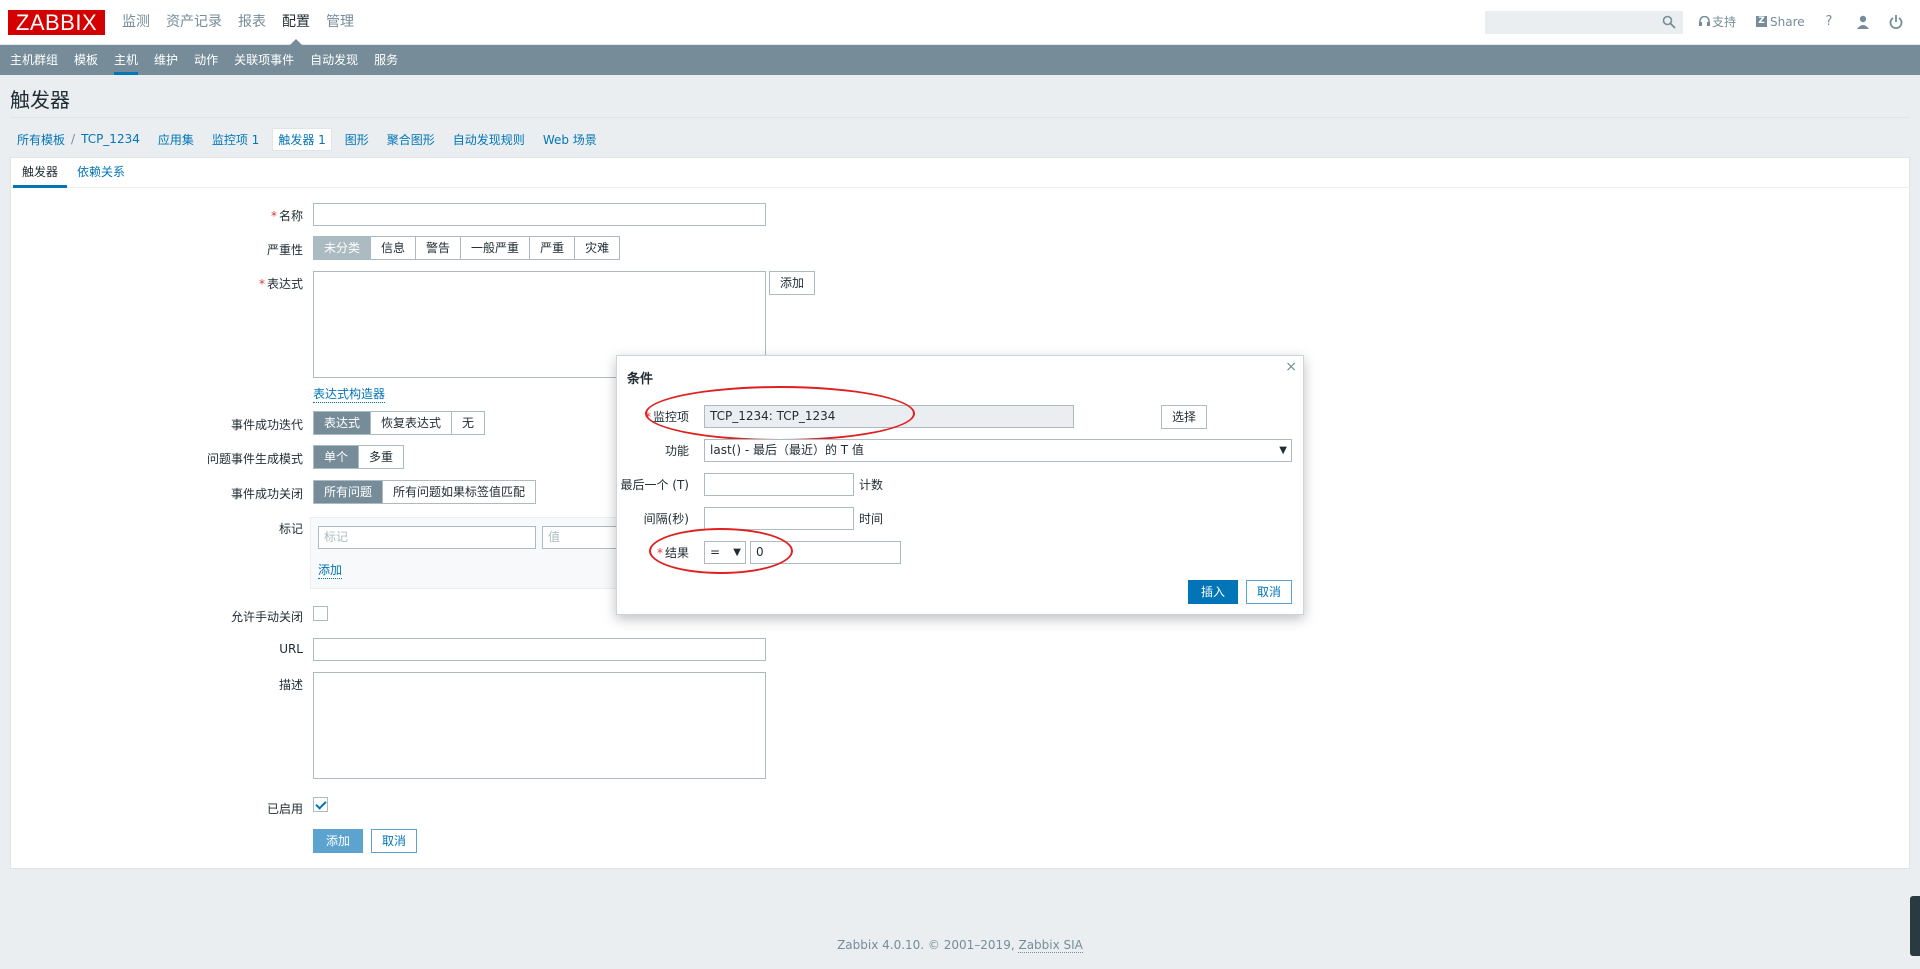 The image size is (1920, 969). I want to click on severity-selector: 未分类 信息 警告 一般严重 严重 灾难, so click(467, 248).